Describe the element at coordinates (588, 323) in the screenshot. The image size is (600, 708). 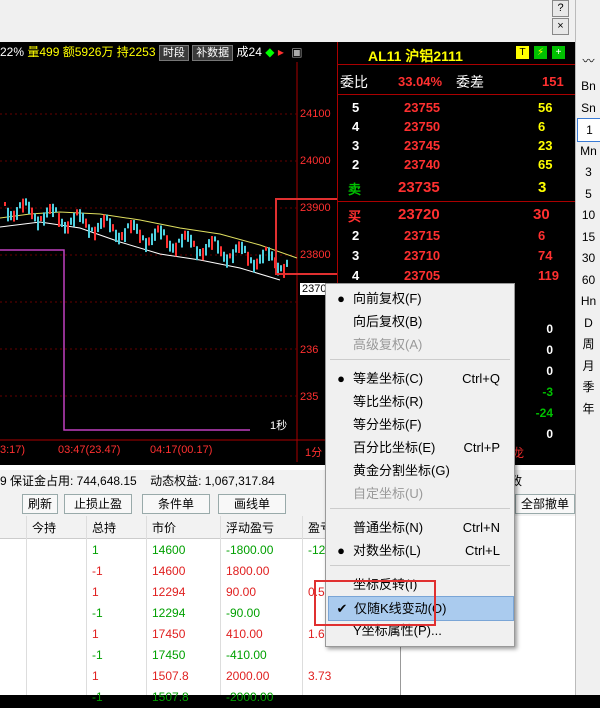
I see `period-11-button: D` at that location.